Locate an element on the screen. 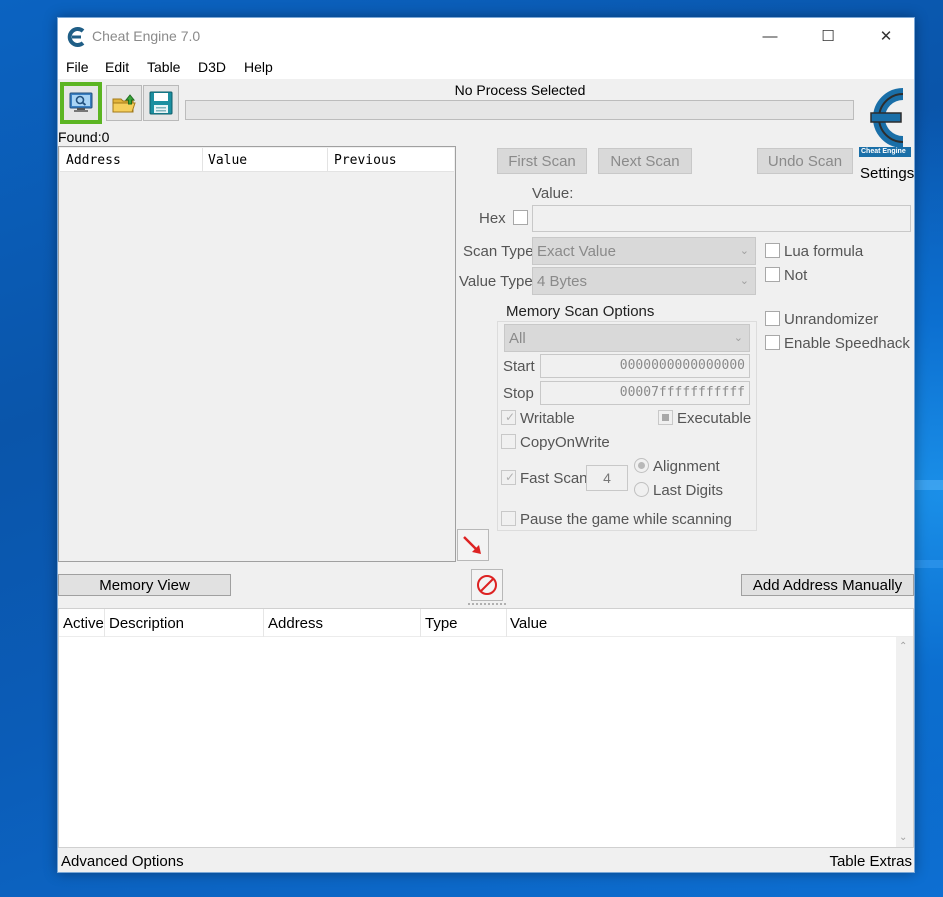 The width and height of the screenshot is (943, 897). hex-checkbox is located at coordinates (520, 217).